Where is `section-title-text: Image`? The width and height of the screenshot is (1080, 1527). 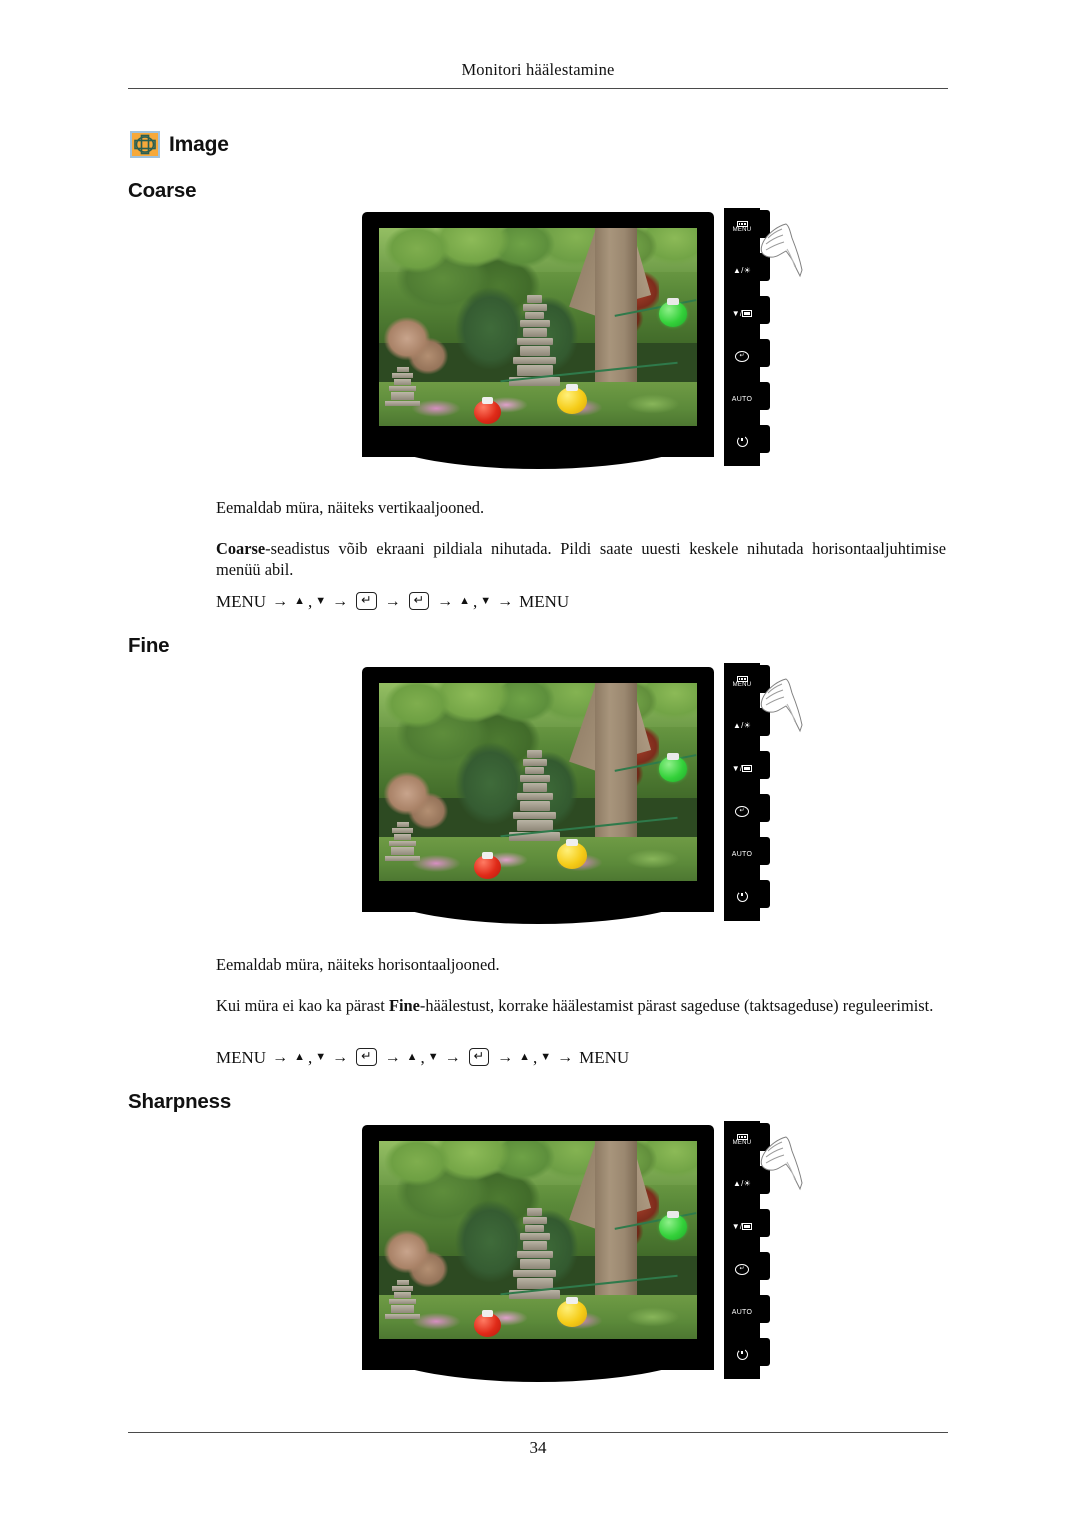
section-title-text: Image is located at coordinates (199, 144).